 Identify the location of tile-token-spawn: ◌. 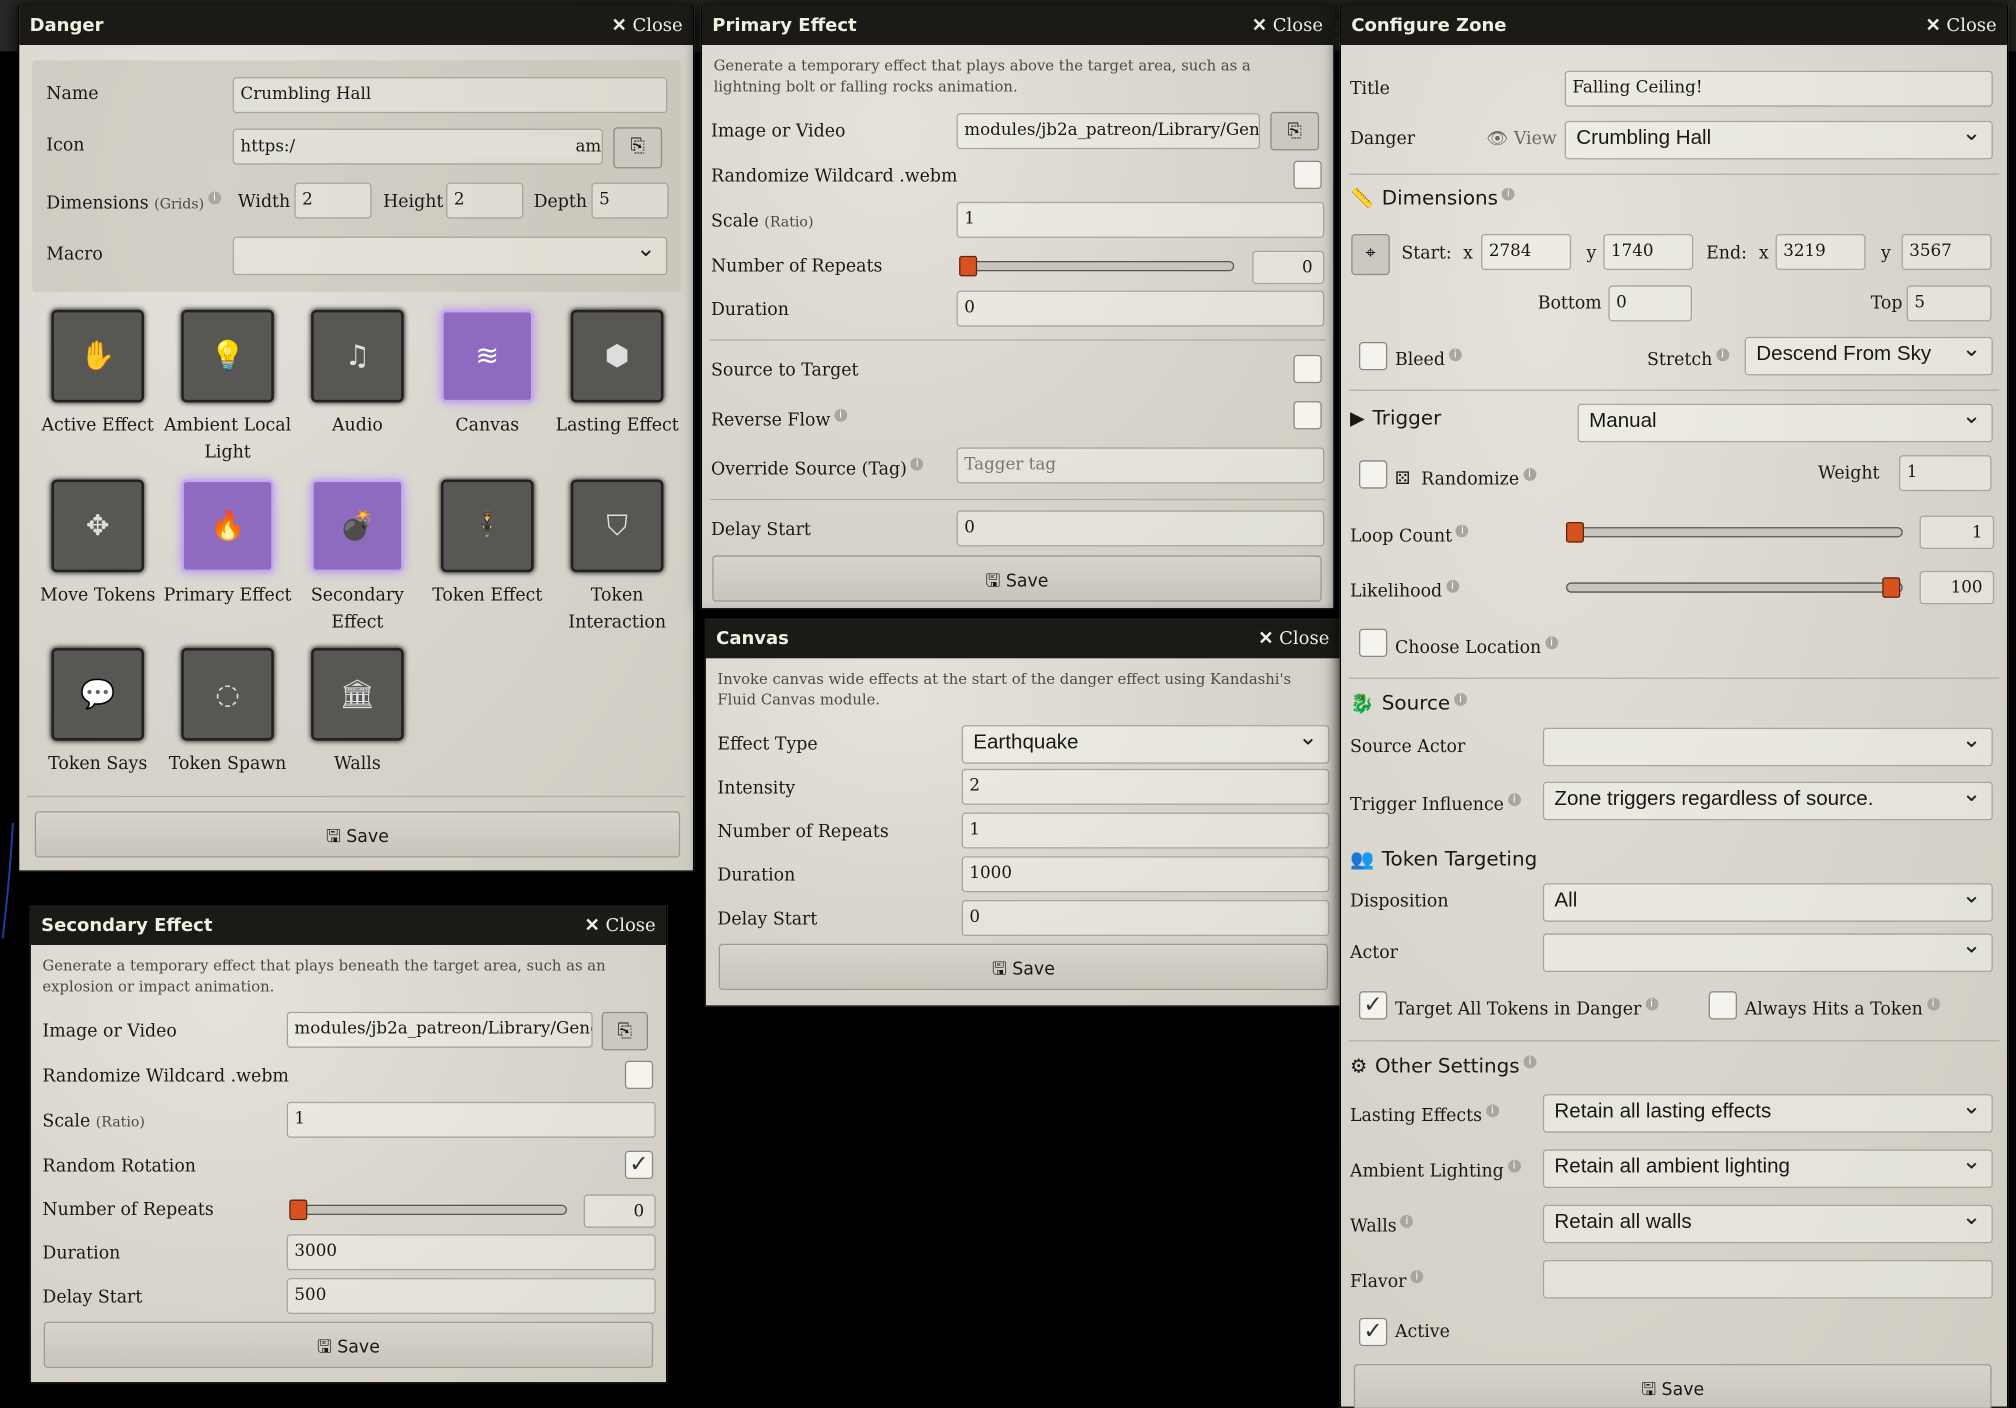
(227, 694).